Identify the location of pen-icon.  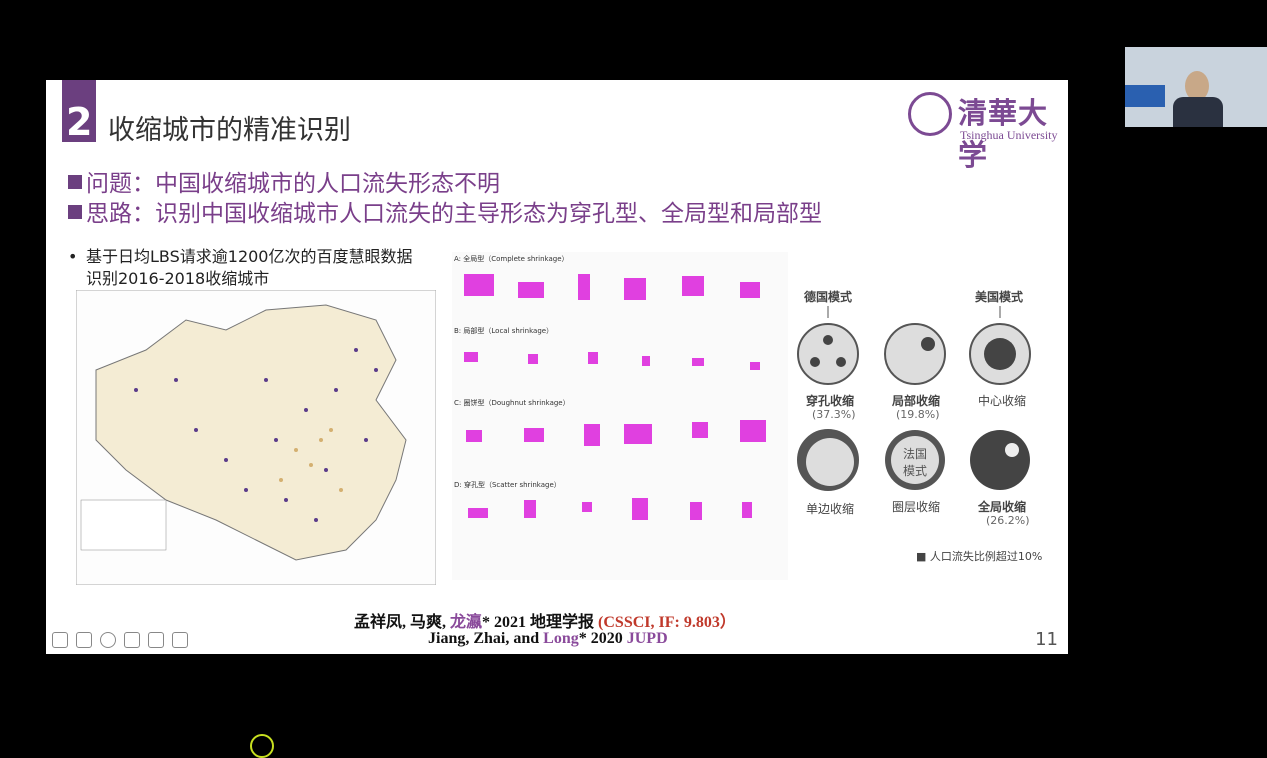
(60, 640).